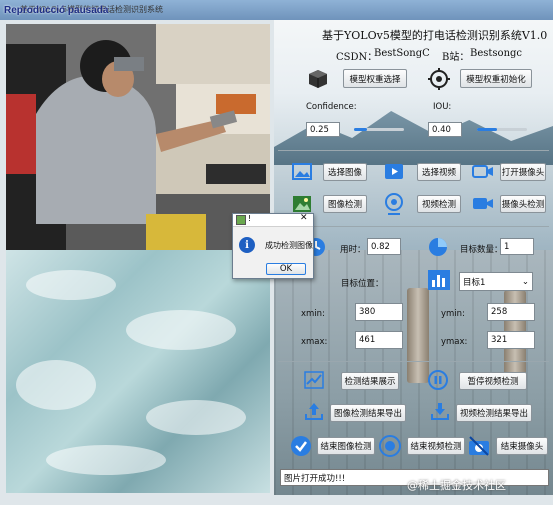 This screenshot has width=553, height=505. What do you see at coordinates (453, 314) in the screenshot?
I see `ymin-label: ymin:` at bounding box center [453, 314].